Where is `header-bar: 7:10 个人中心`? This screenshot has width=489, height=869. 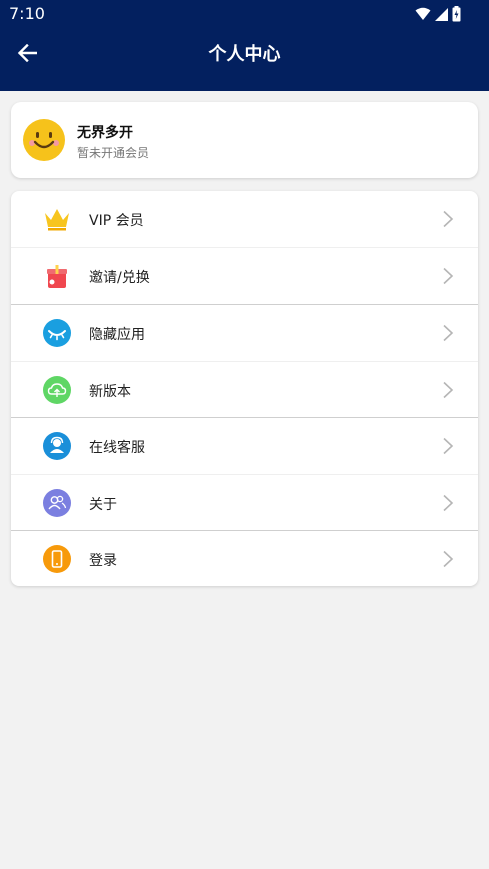 header-bar: 7:10 个人中心 is located at coordinates (244, 45).